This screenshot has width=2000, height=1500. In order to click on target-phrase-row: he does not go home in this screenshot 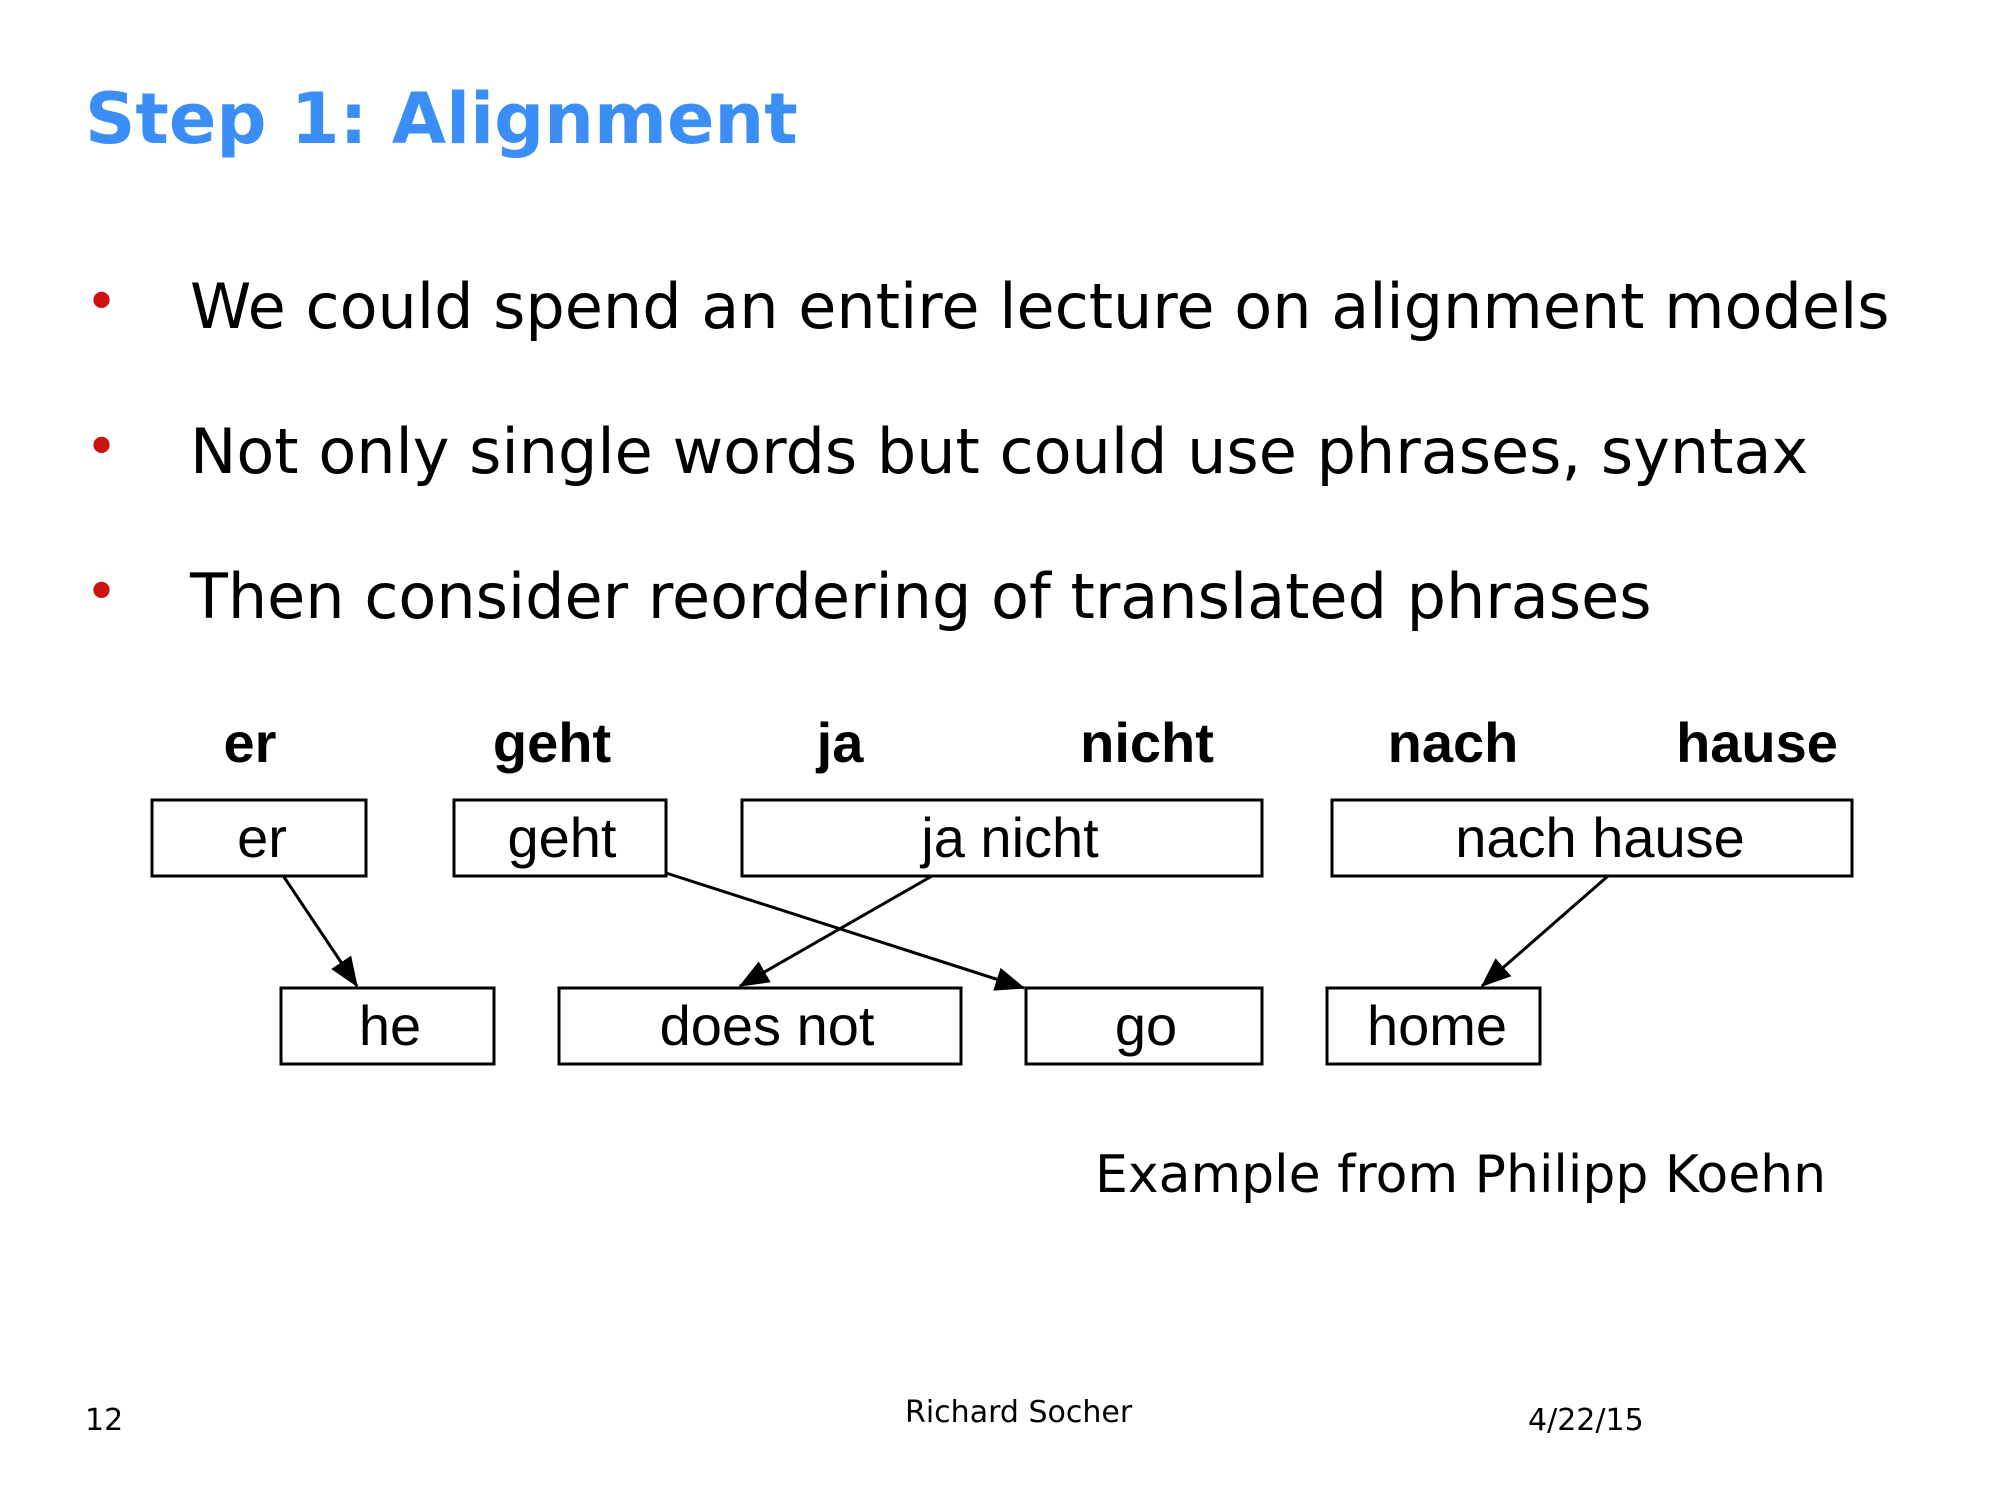, I will do `click(910, 1026)`.